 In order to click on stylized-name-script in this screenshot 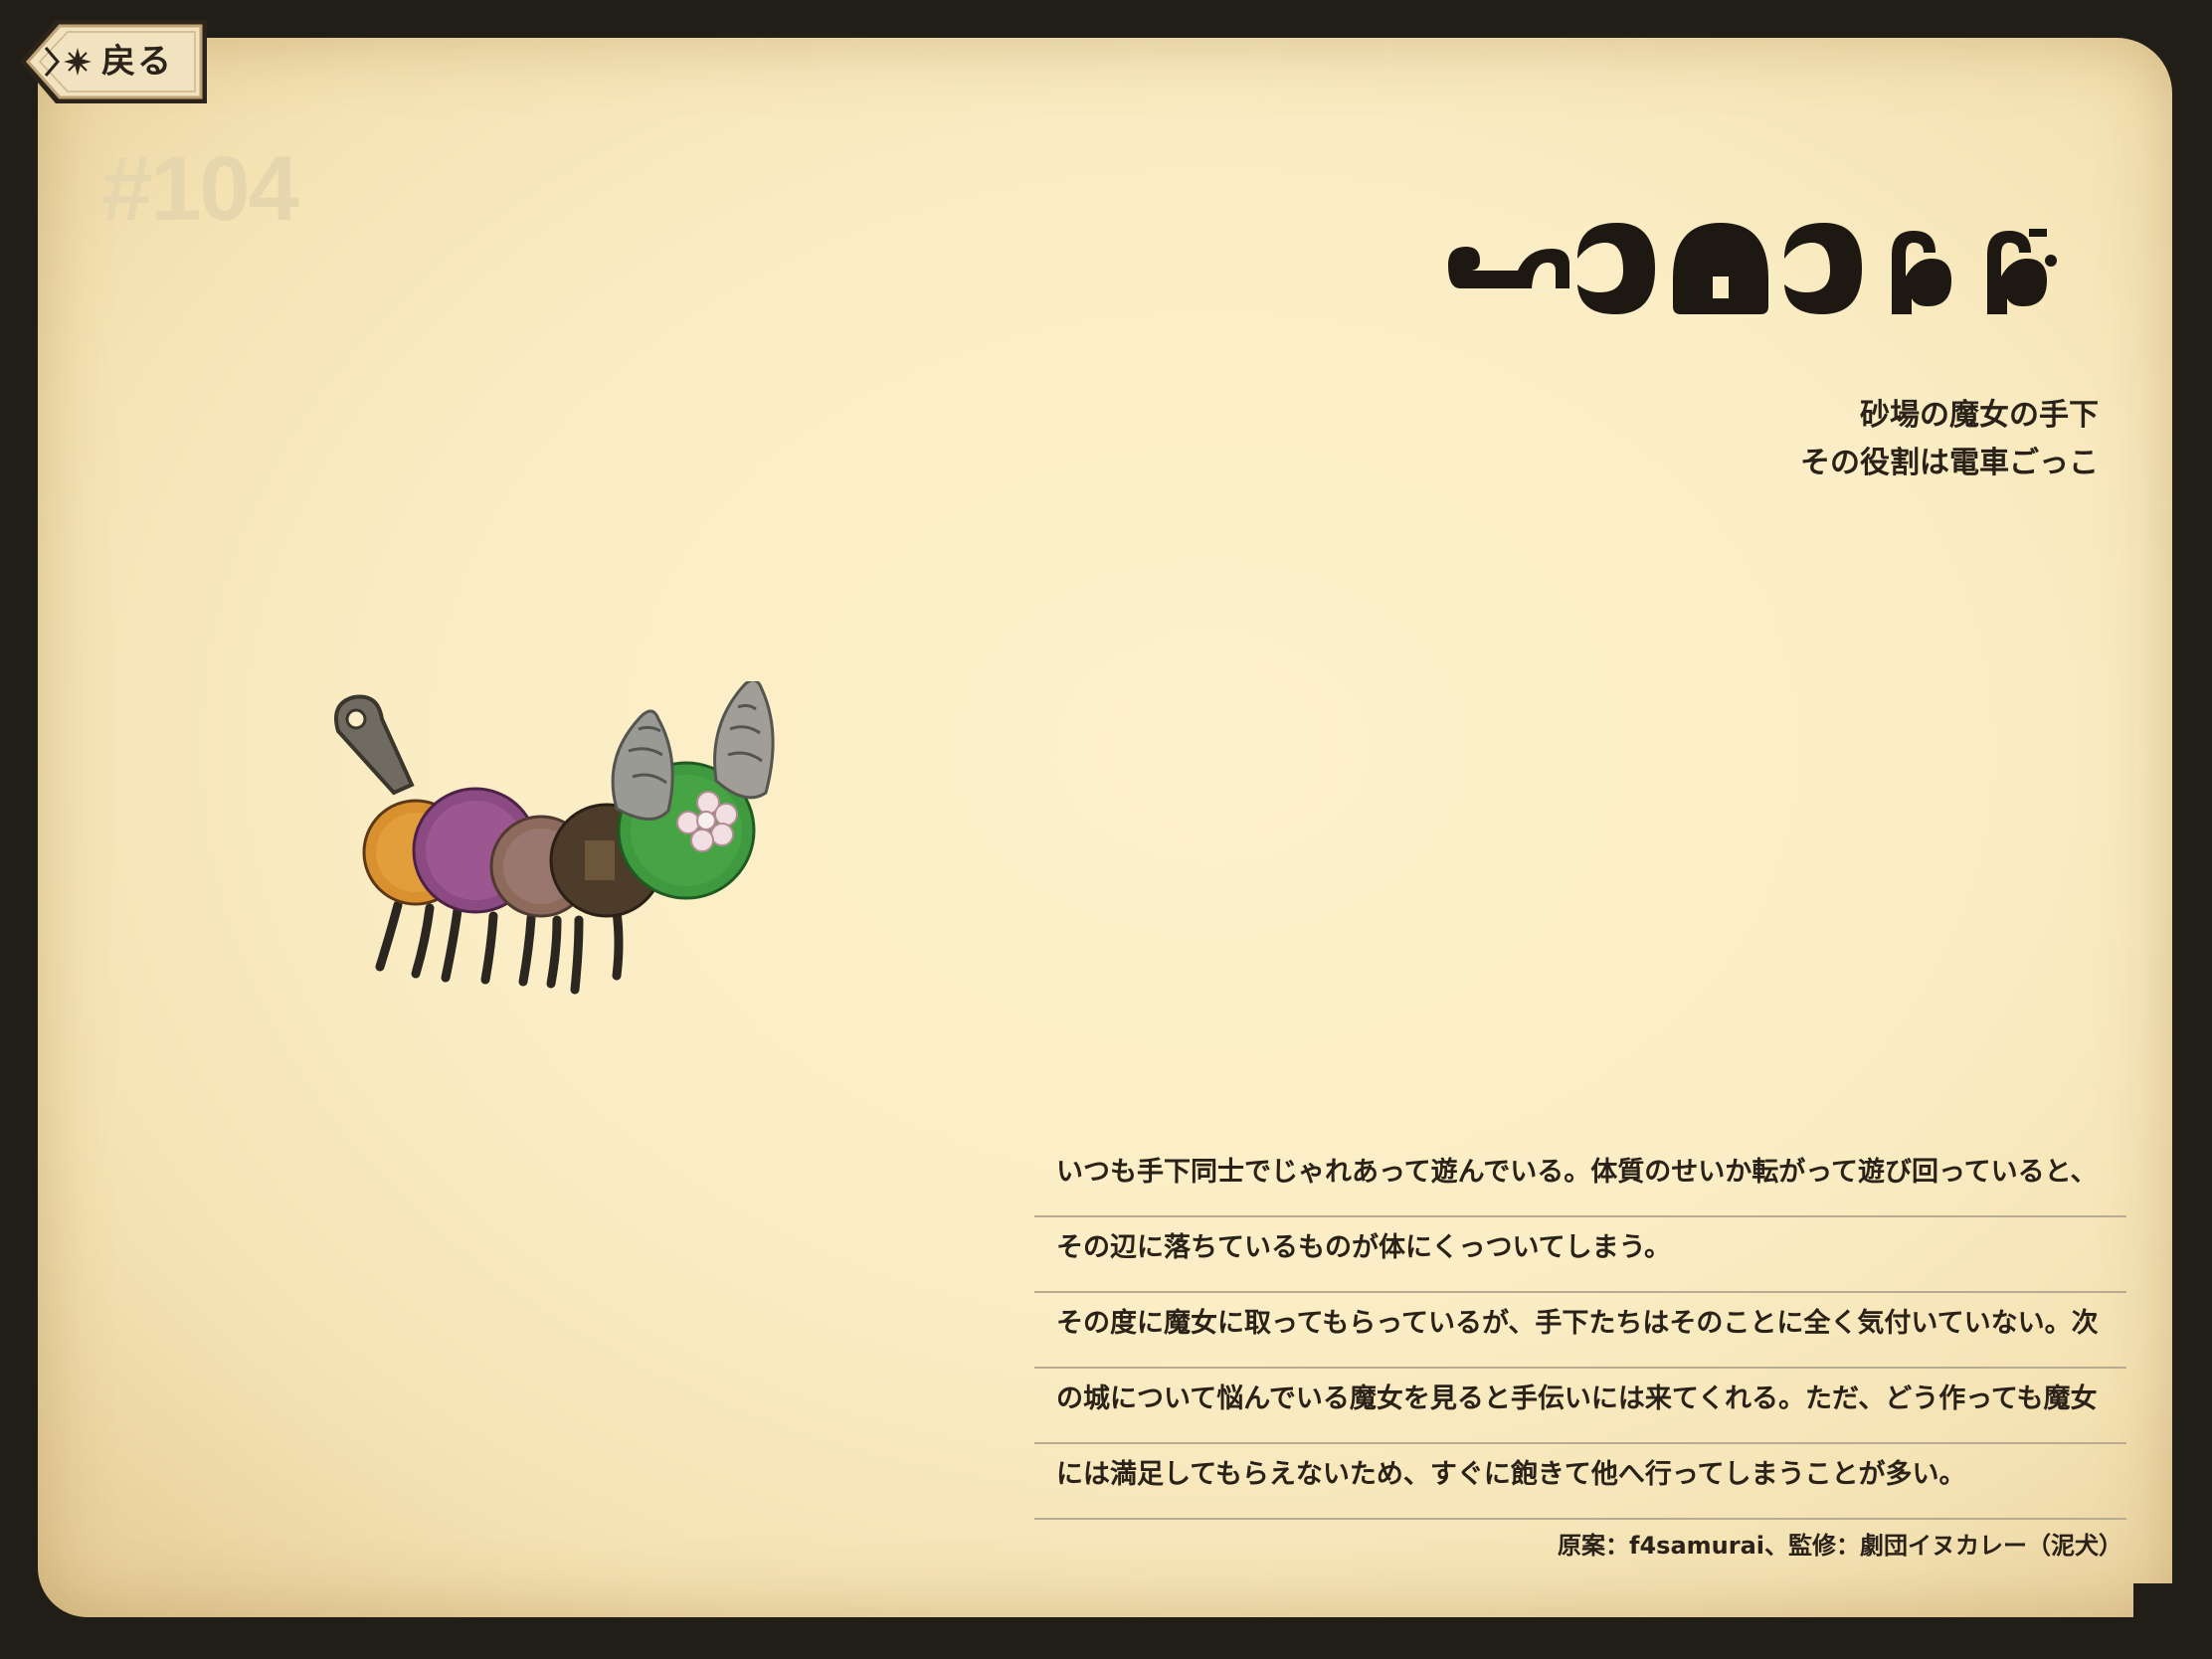, I will do `click(1752, 268)`.